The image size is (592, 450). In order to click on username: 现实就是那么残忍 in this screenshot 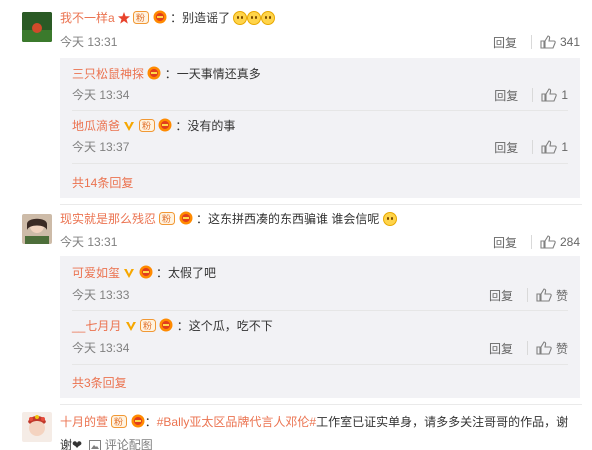, I will do `click(108, 219)`.